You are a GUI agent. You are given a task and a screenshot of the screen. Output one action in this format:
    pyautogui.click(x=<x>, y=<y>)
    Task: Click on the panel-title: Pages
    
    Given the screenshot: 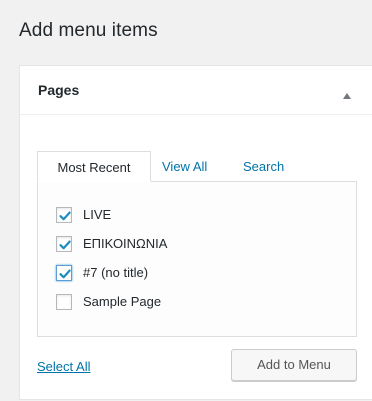 What is the action you would take?
    pyautogui.click(x=59, y=90)
    